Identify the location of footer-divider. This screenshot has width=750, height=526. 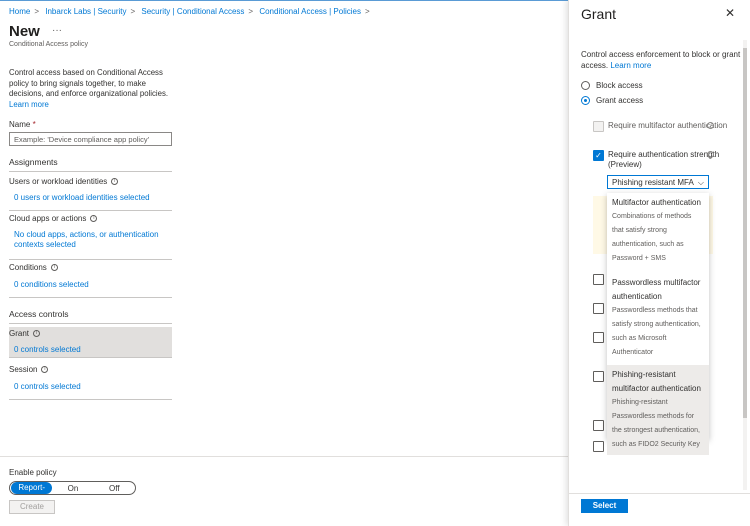
(659, 493).